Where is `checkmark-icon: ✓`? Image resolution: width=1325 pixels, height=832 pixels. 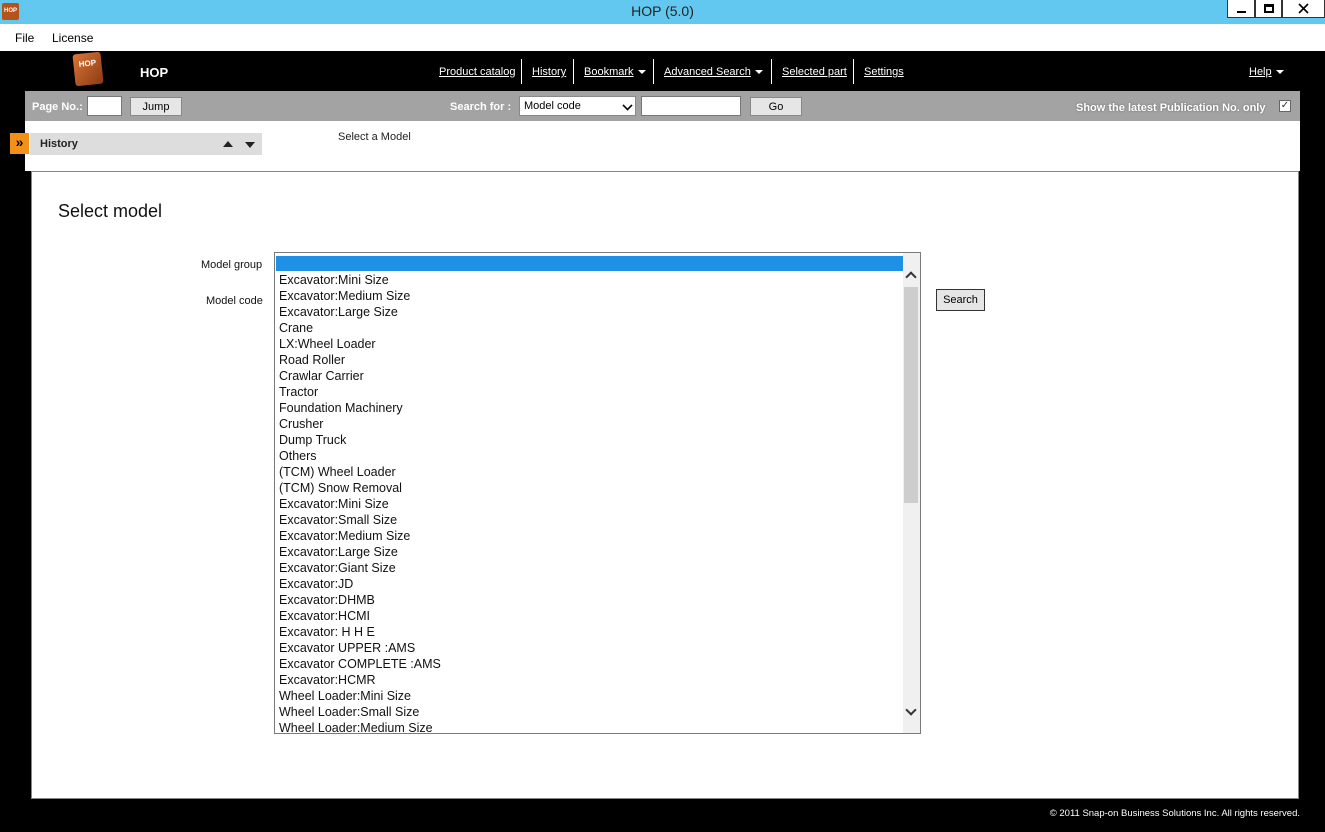 checkmark-icon: ✓ is located at coordinates (1285, 105).